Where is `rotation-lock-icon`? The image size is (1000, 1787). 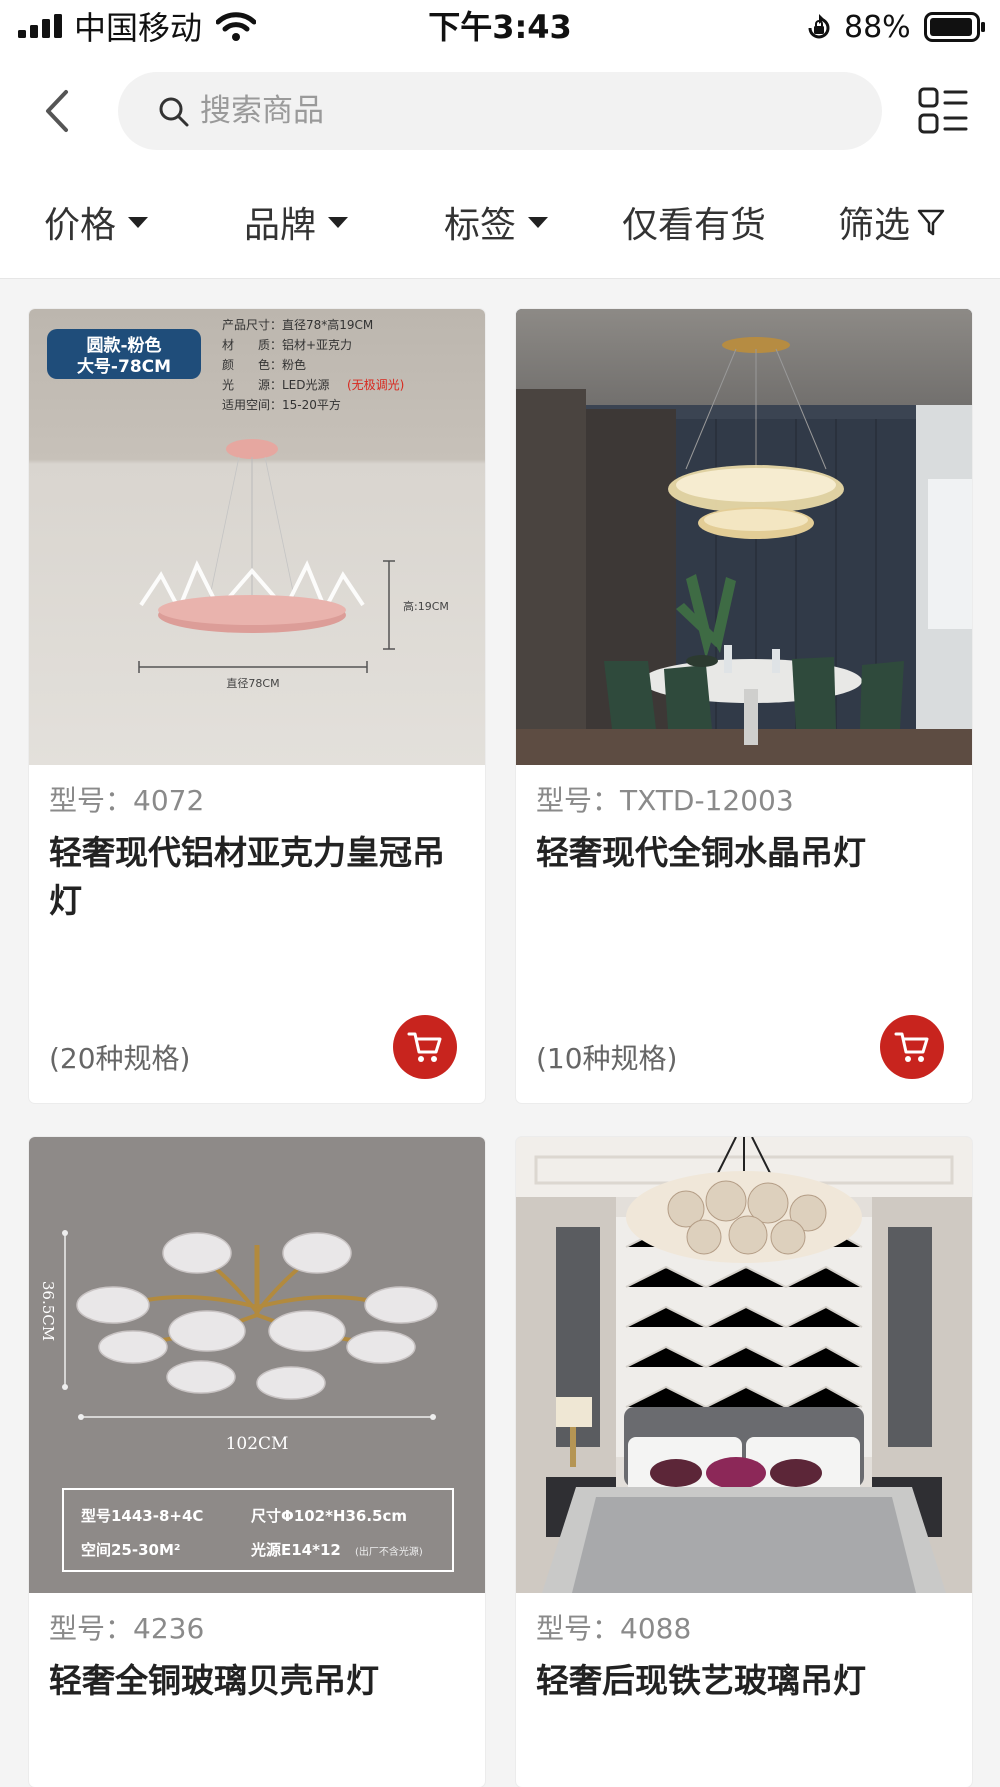 rotation-lock-icon is located at coordinates (819, 26).